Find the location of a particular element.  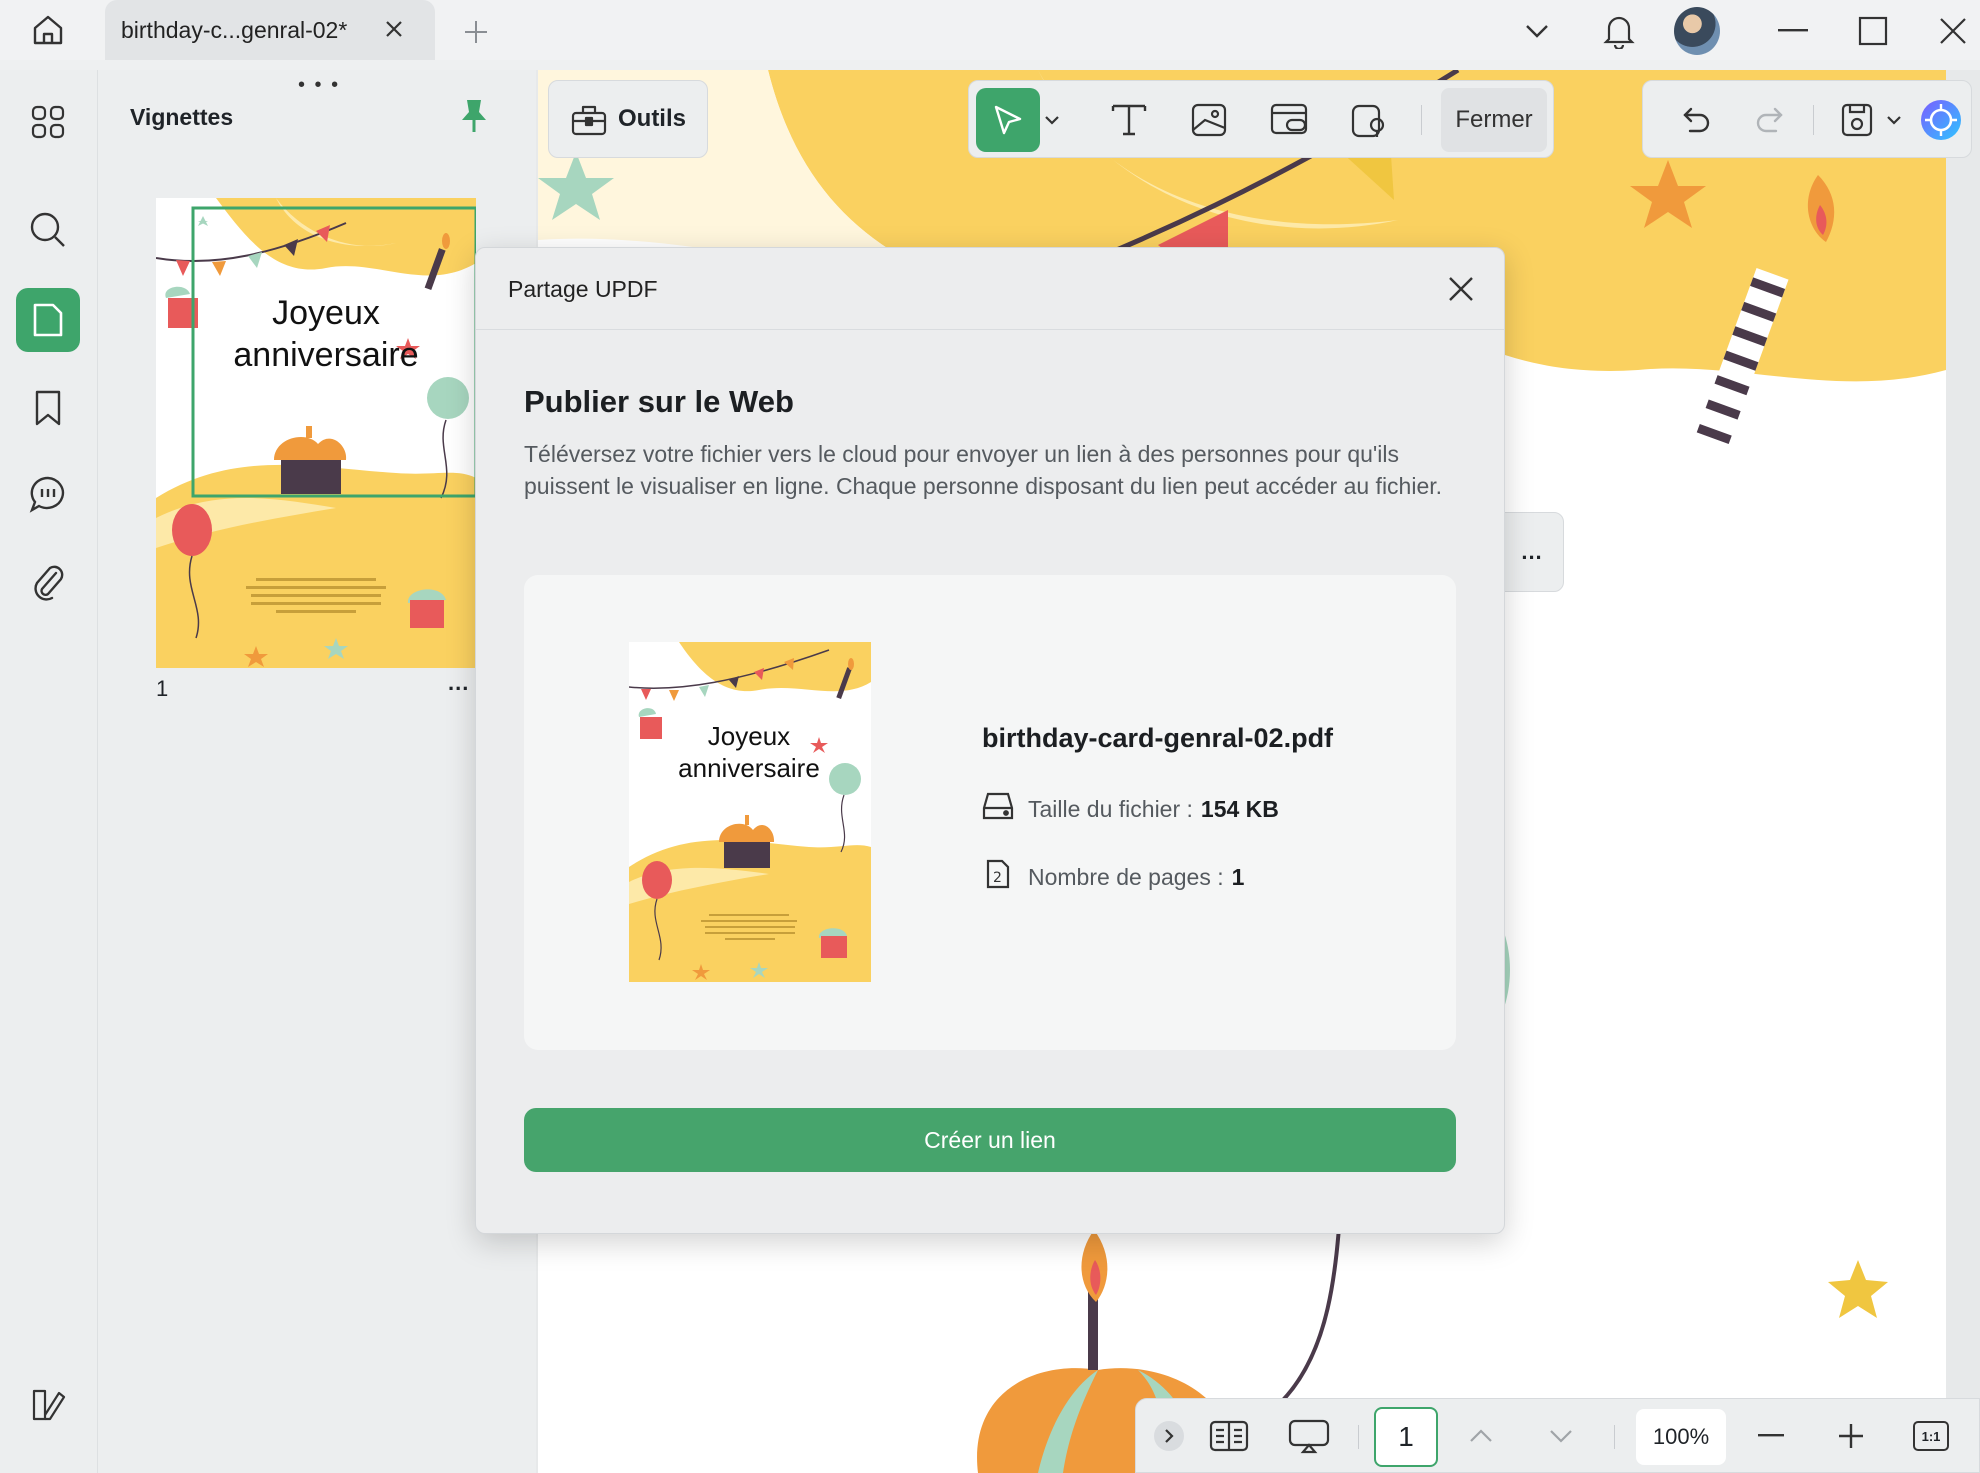

dialog-header: Partage UPDF is located at coordinates (990, 289).